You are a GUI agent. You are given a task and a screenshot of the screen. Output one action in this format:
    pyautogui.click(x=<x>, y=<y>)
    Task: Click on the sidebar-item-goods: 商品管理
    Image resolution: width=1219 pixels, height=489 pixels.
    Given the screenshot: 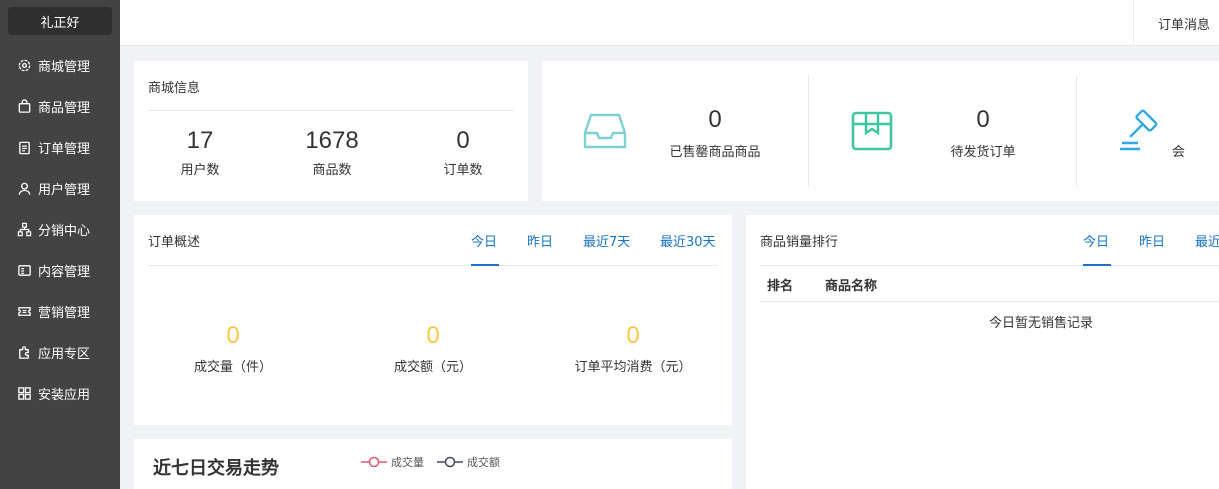 What is the action you would take?
    pyautogui.click(x=60, y=106)
    